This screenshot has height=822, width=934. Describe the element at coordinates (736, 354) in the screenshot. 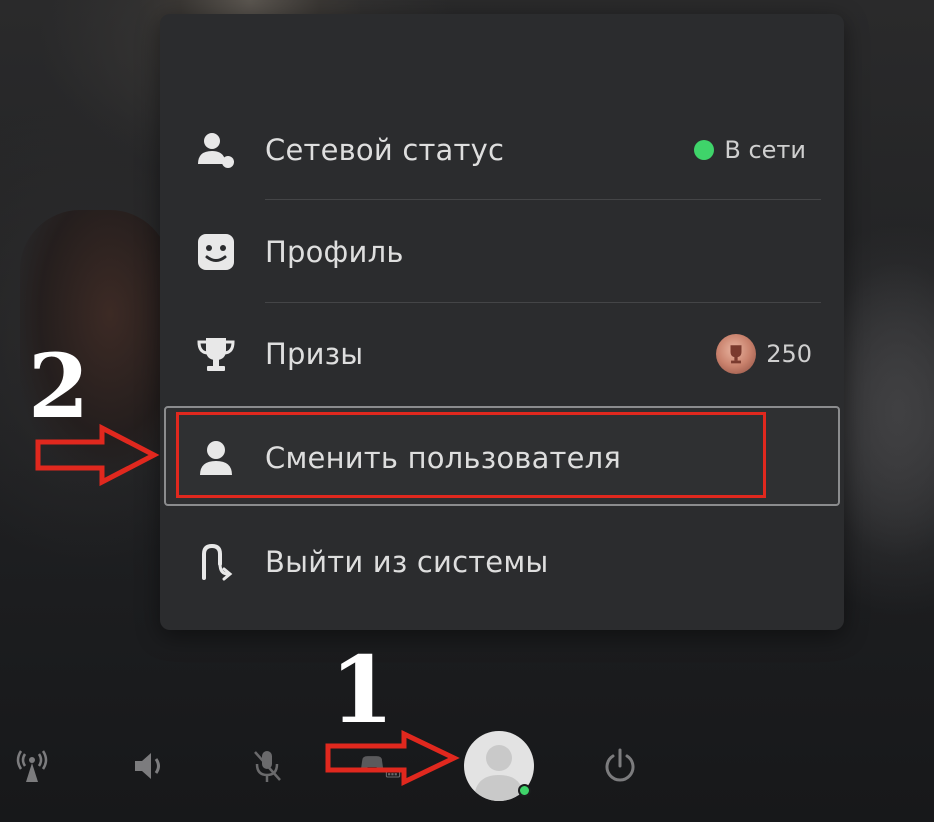

I see `trophy-level-badge-icon` at that location.